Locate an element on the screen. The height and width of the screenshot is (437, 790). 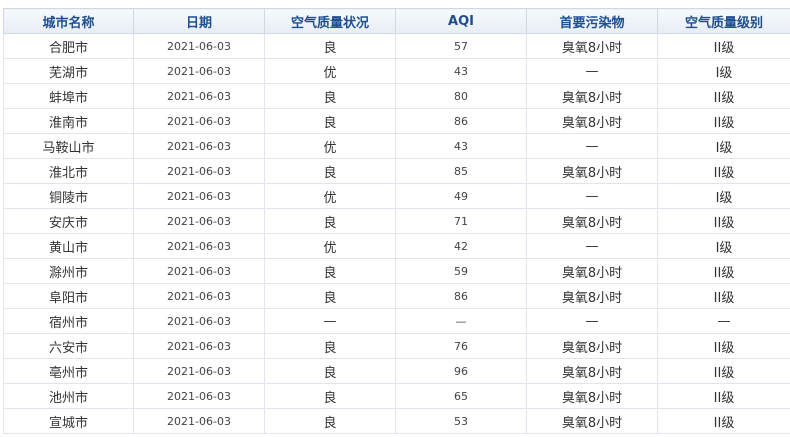
cell-city: 六安市 is located at coordinates (68, 346).